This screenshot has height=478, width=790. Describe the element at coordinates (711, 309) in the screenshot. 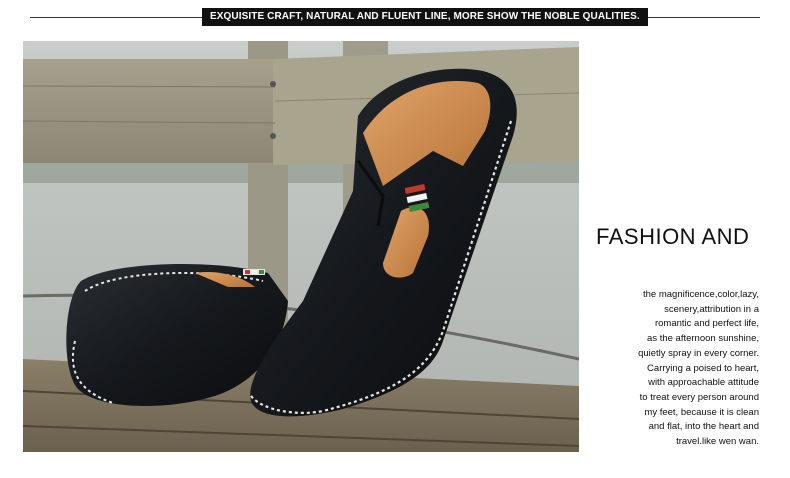

I see `description-line: scenery,attribution in a` at that location.